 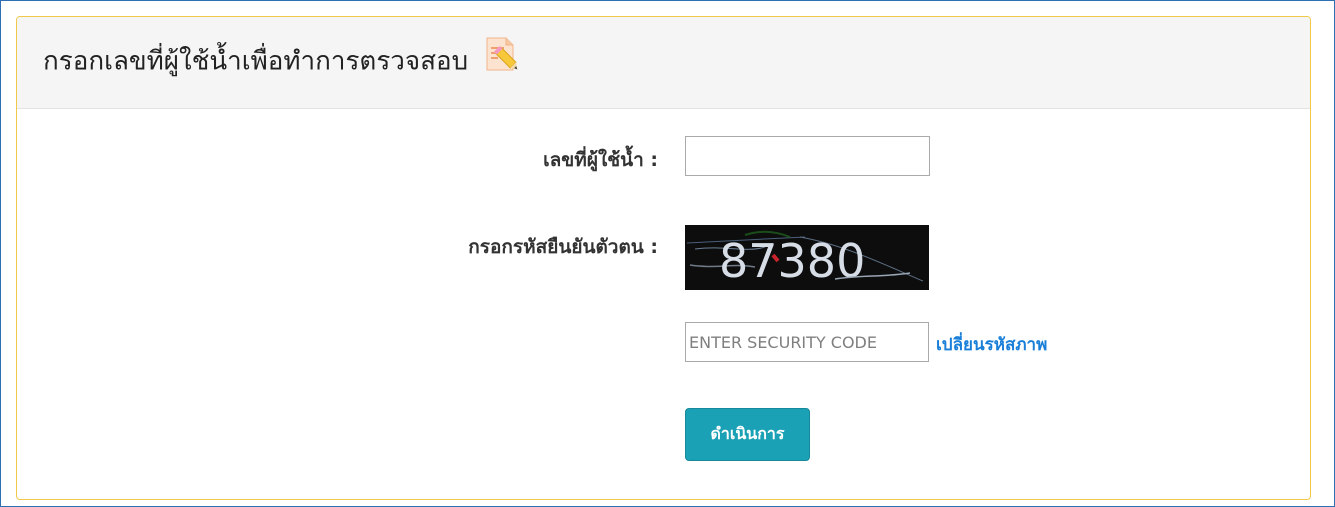 I want to click on captcha-label: กรอกรหัสยืนยันตัวตน :, so click(x=563, y=247).